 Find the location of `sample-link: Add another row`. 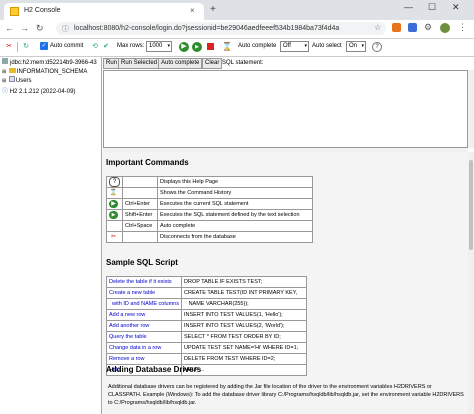

sample-link: Add another row is located at coordinates (144, 326).